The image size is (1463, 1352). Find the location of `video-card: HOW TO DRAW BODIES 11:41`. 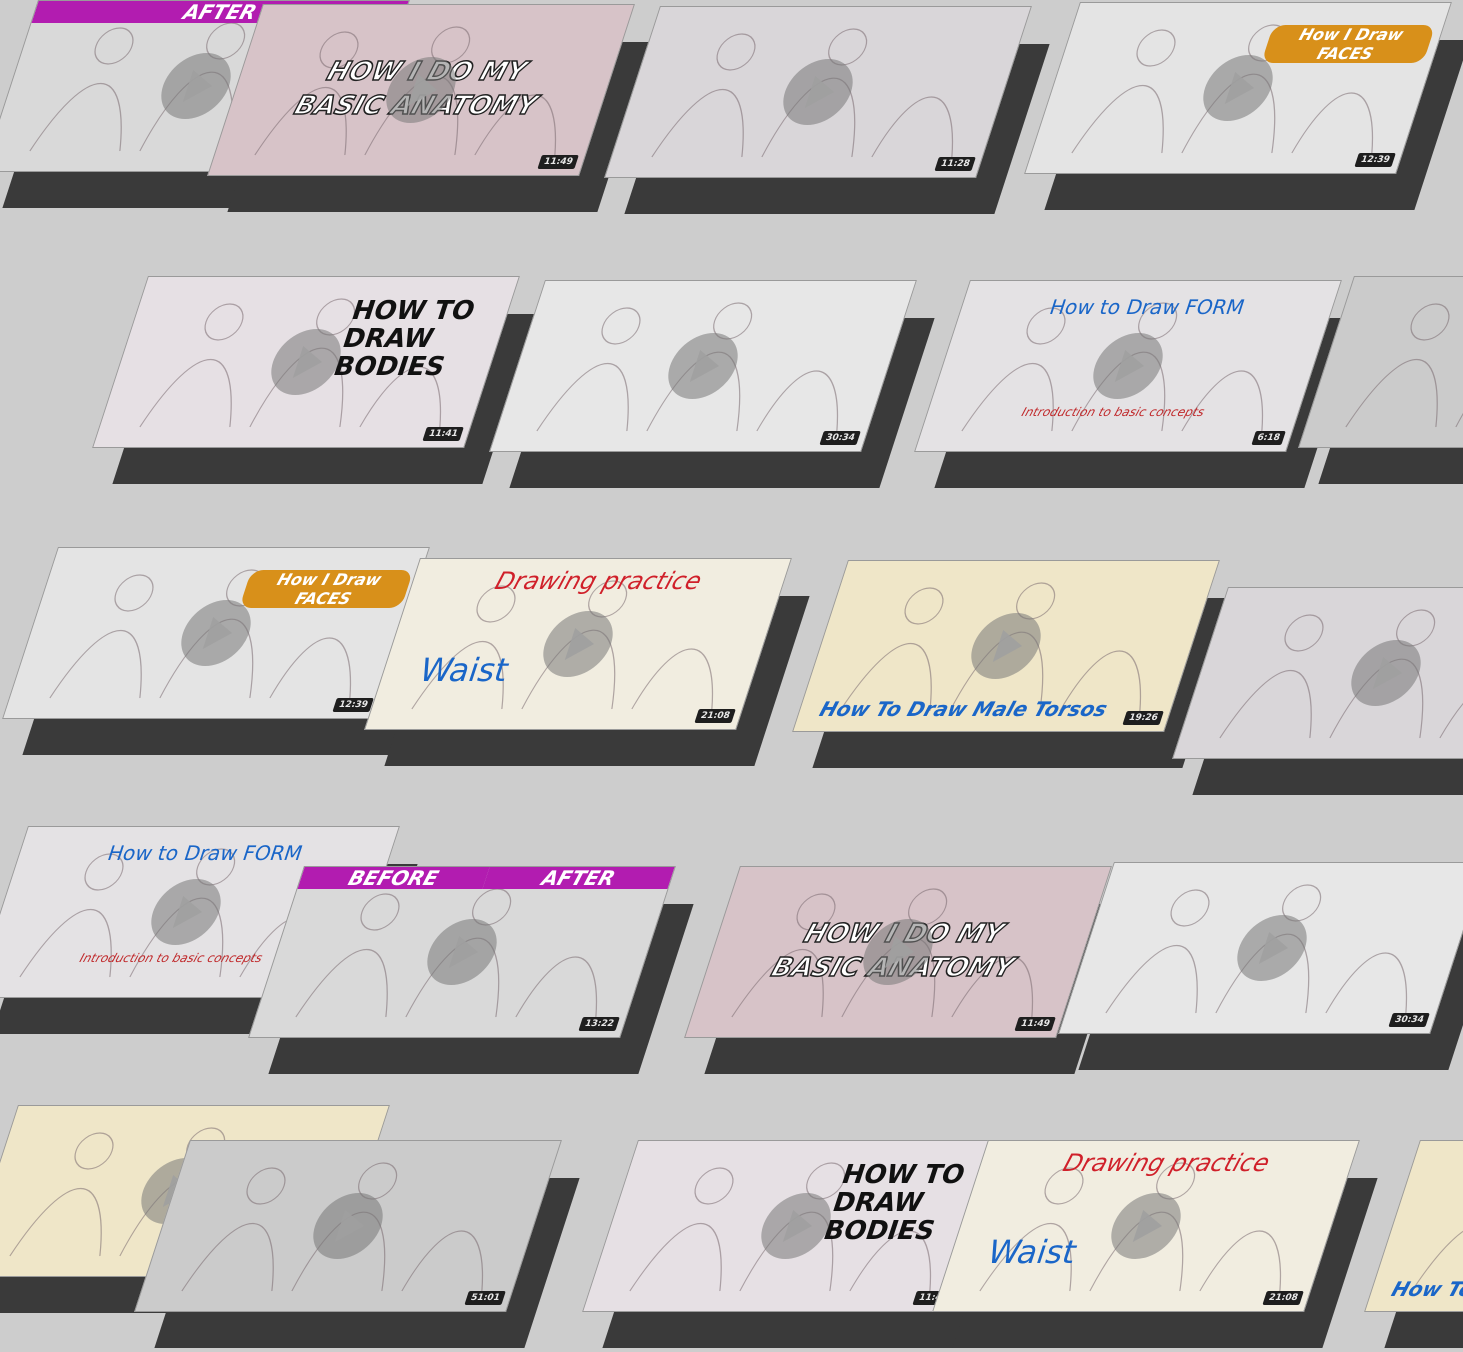

video-card: HOW TO DRAW BODIES 11:41 is located at coordinates (315, 386).